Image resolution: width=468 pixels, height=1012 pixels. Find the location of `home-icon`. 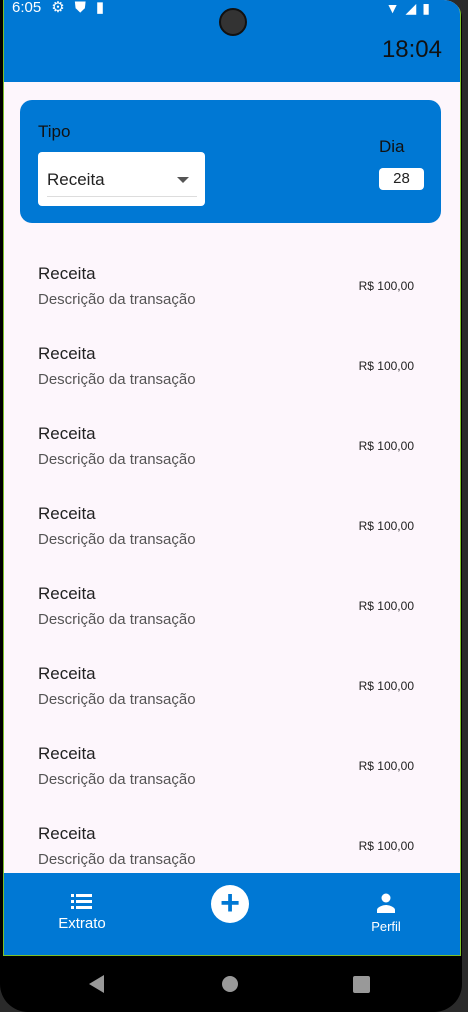

home-icon is located at coordinates (230, 984).